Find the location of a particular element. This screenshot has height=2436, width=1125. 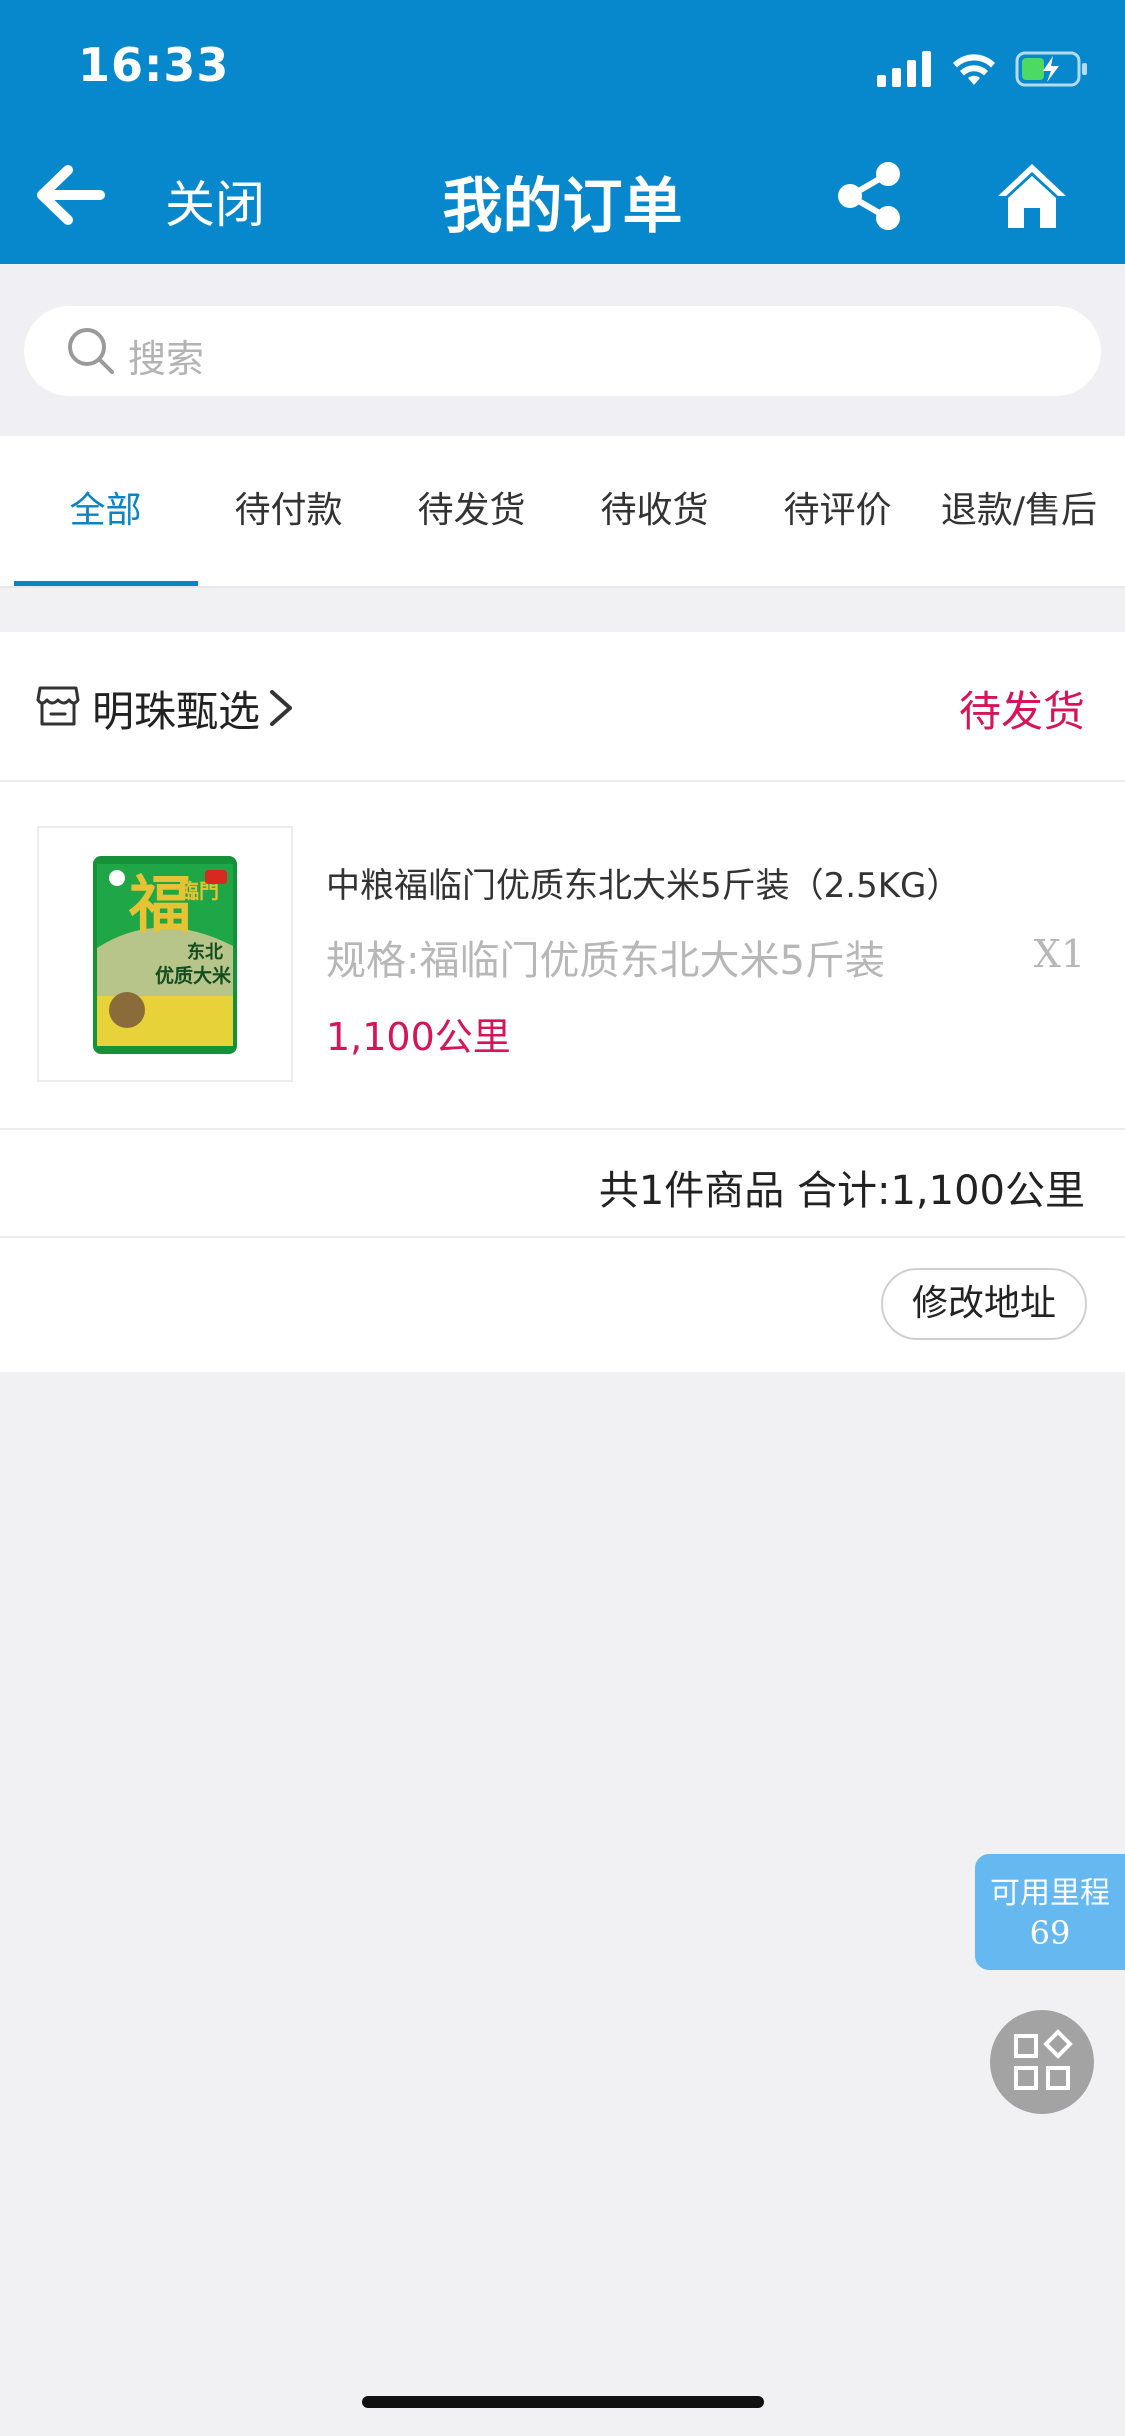

product-quantity: X1 is located at coordinates (1059, 954).